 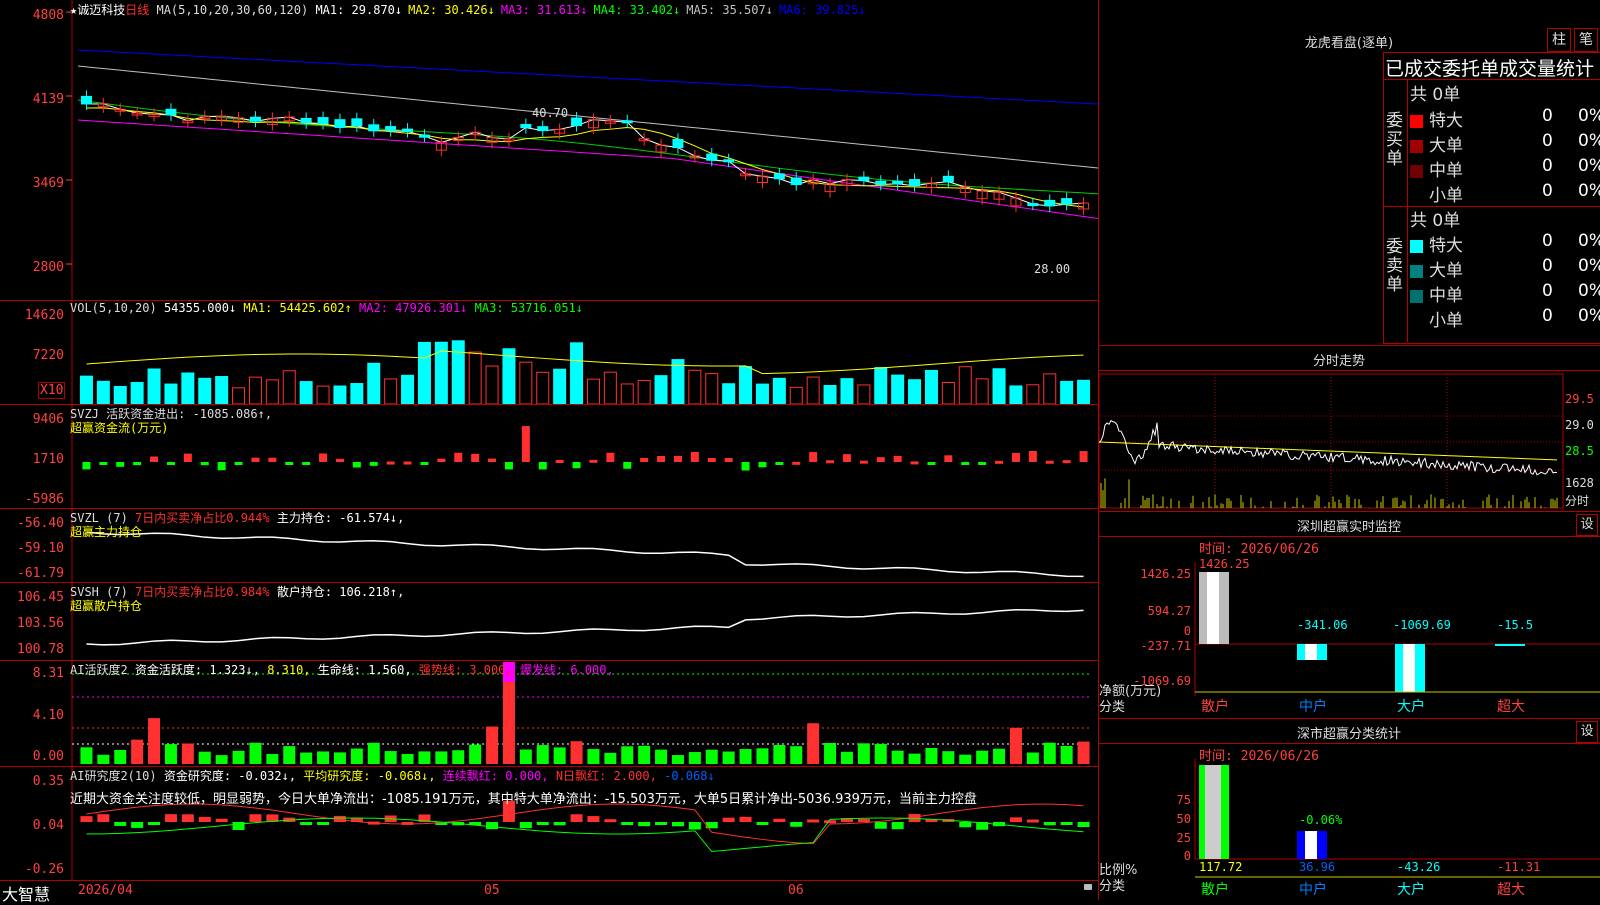 I want to click on buy-m-swatch, so click(x=1416, y=171).